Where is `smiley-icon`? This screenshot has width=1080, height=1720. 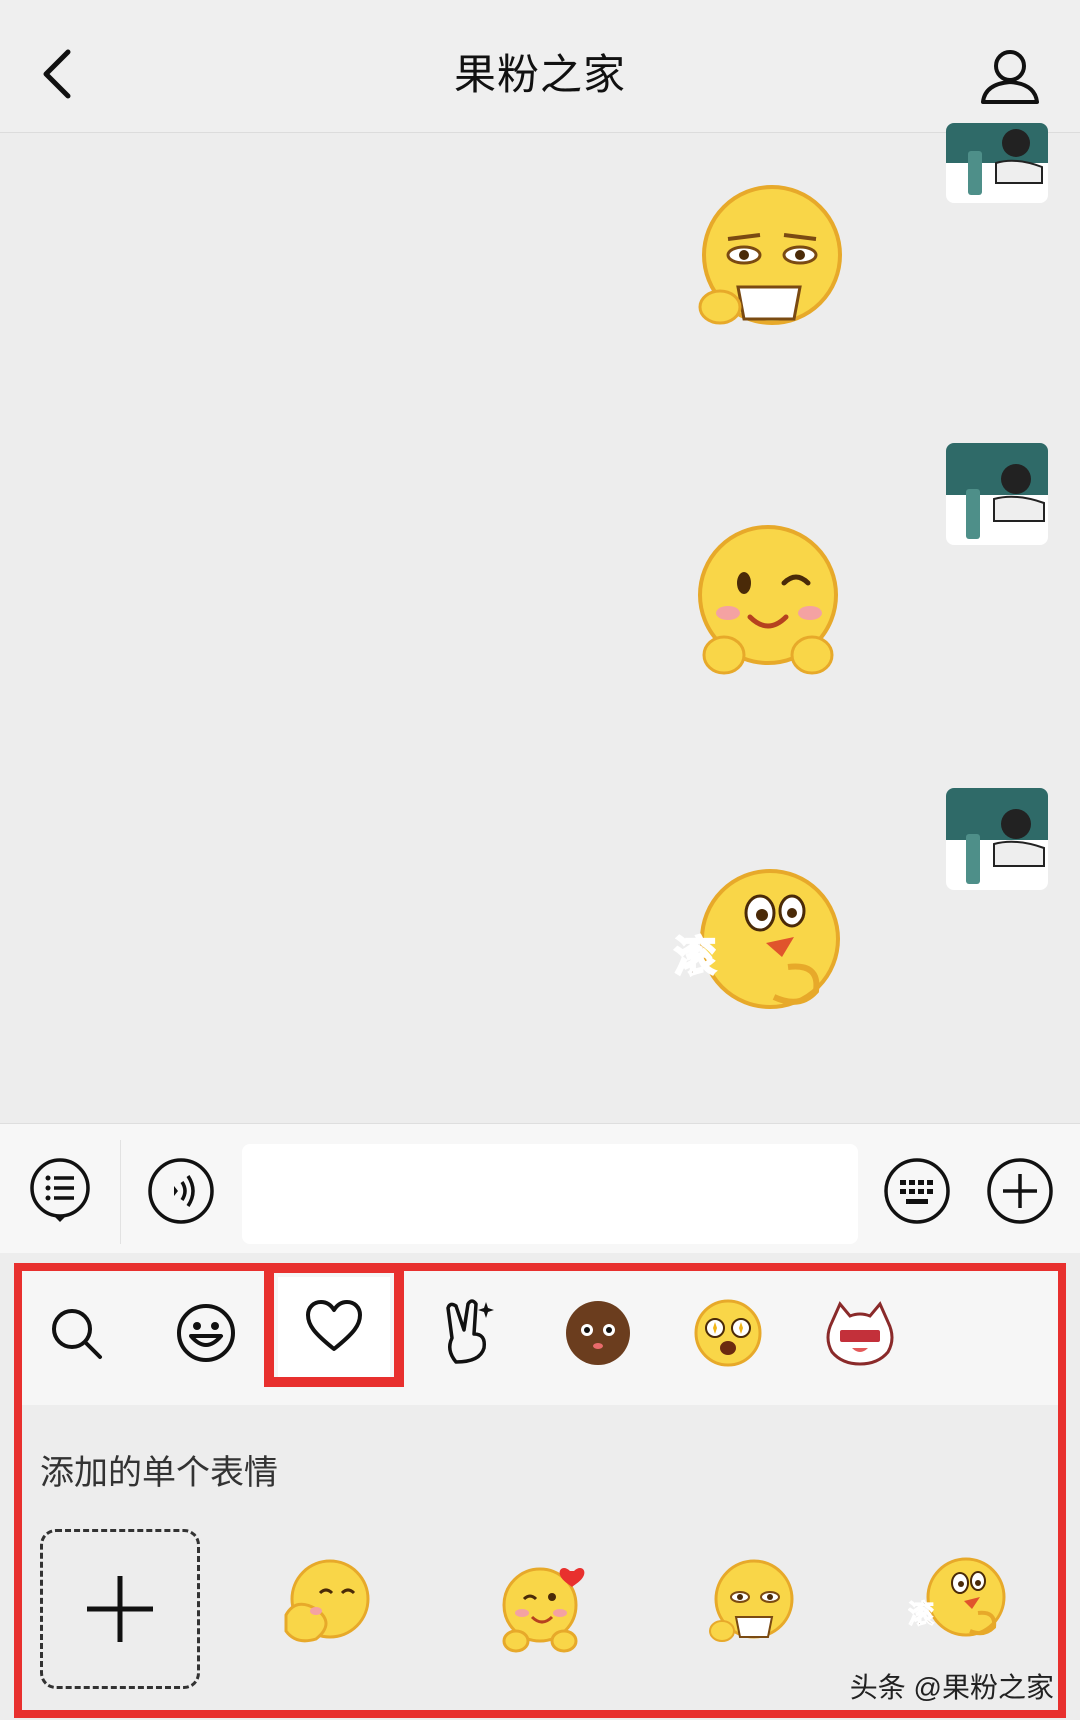 smiley-icon is located at coordinates (206, 1333).